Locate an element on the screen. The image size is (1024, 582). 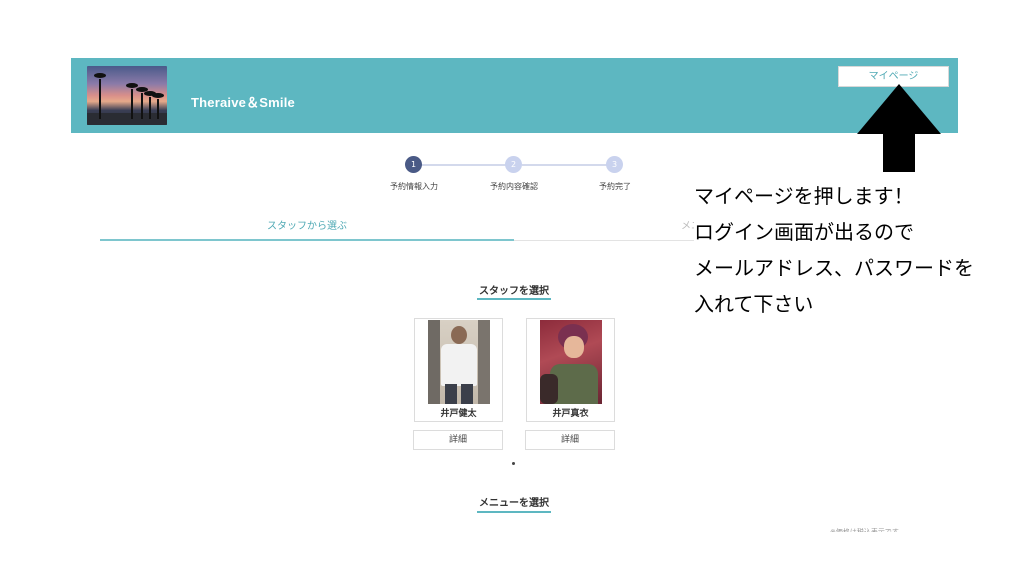
arrow-up-icon is located at coordinates (899, 128).